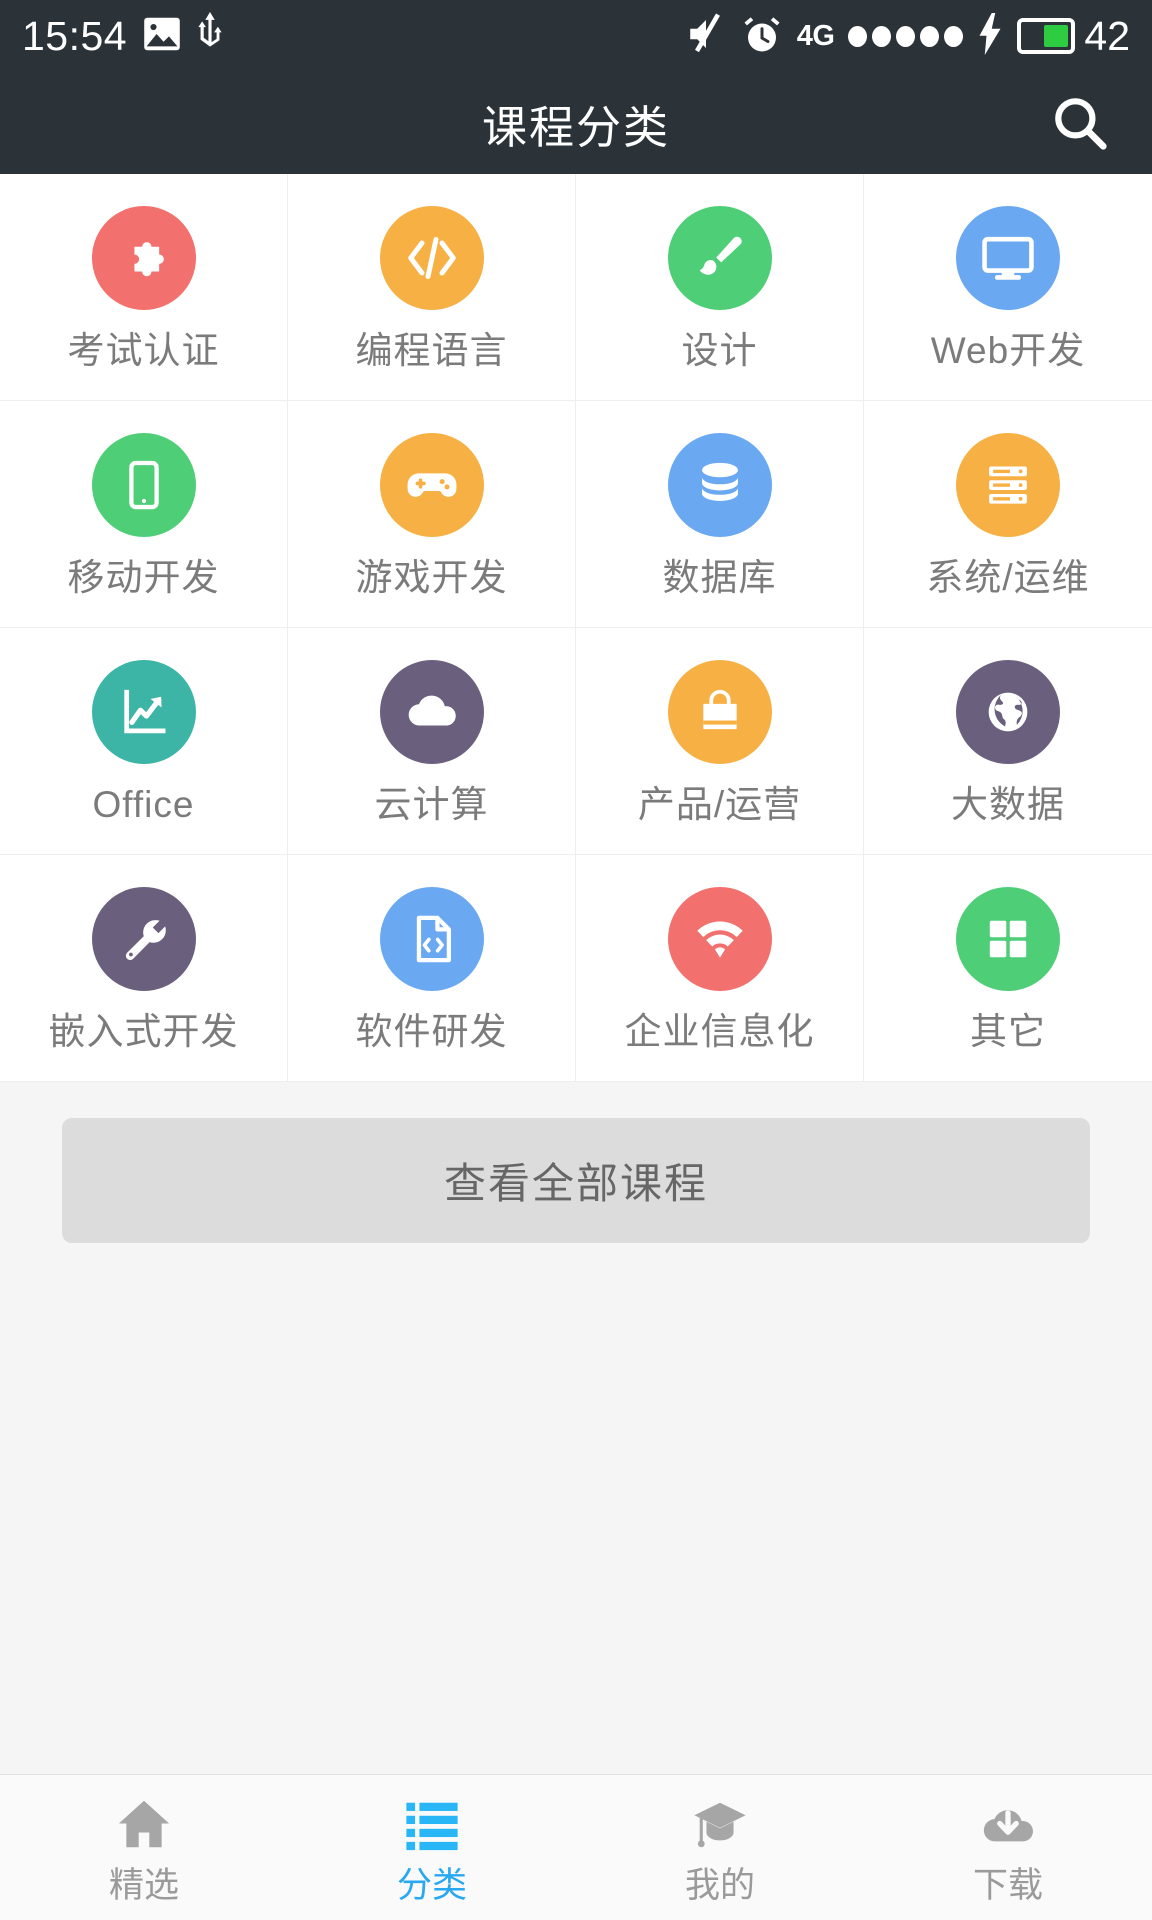 Image resolution: width=1152 pixels, height=1920 pixels. I want to click on category-cell-15: 其它, so click(1008, 968).